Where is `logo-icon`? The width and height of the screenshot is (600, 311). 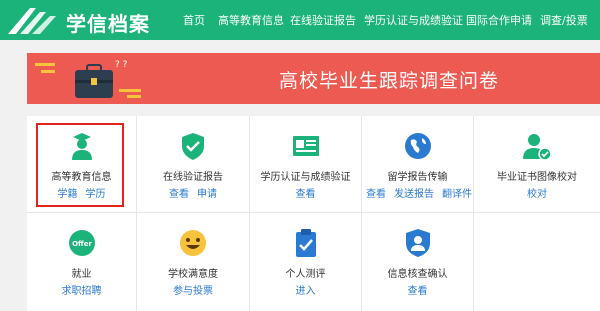
logo-icon is located at coordinates (32, 21).